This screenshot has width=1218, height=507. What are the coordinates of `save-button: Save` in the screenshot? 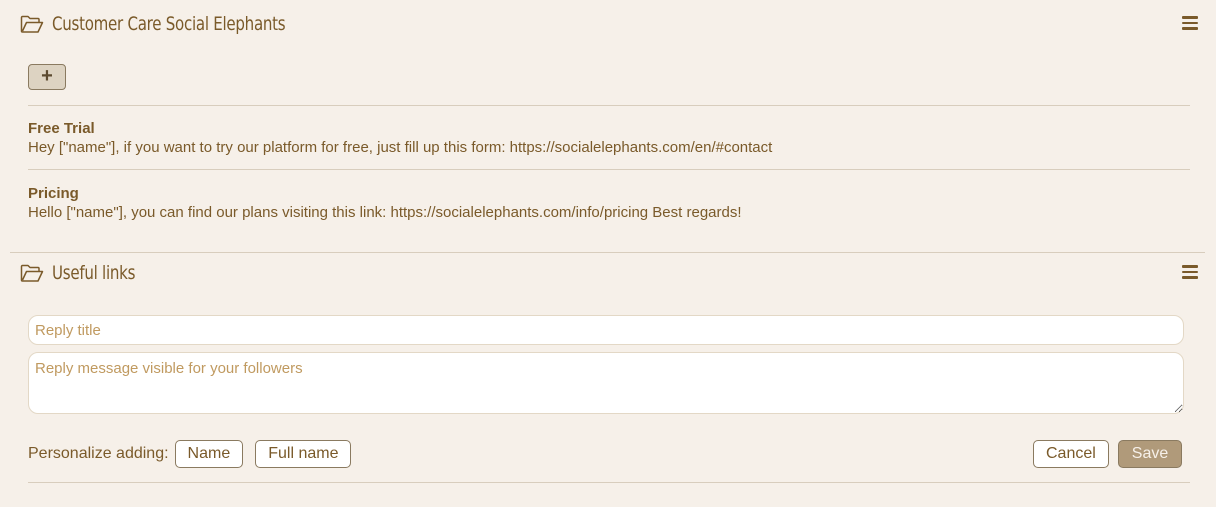 It's located at (1150, 454).